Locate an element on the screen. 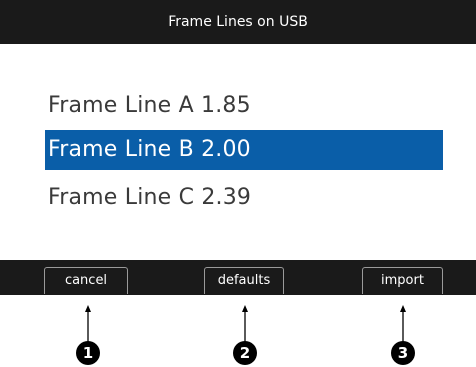 The width and height of the screenshot is (476, 367). callout-2: 2 is located at coordinates (245, 335).